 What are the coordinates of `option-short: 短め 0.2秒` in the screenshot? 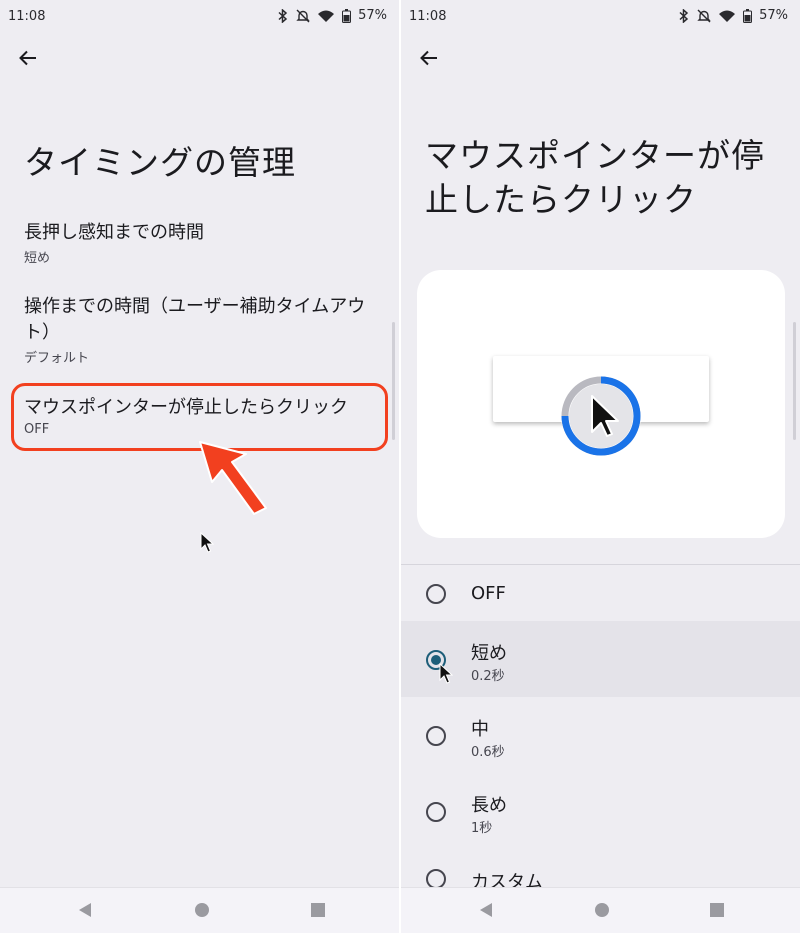 It's located at (600, 659).